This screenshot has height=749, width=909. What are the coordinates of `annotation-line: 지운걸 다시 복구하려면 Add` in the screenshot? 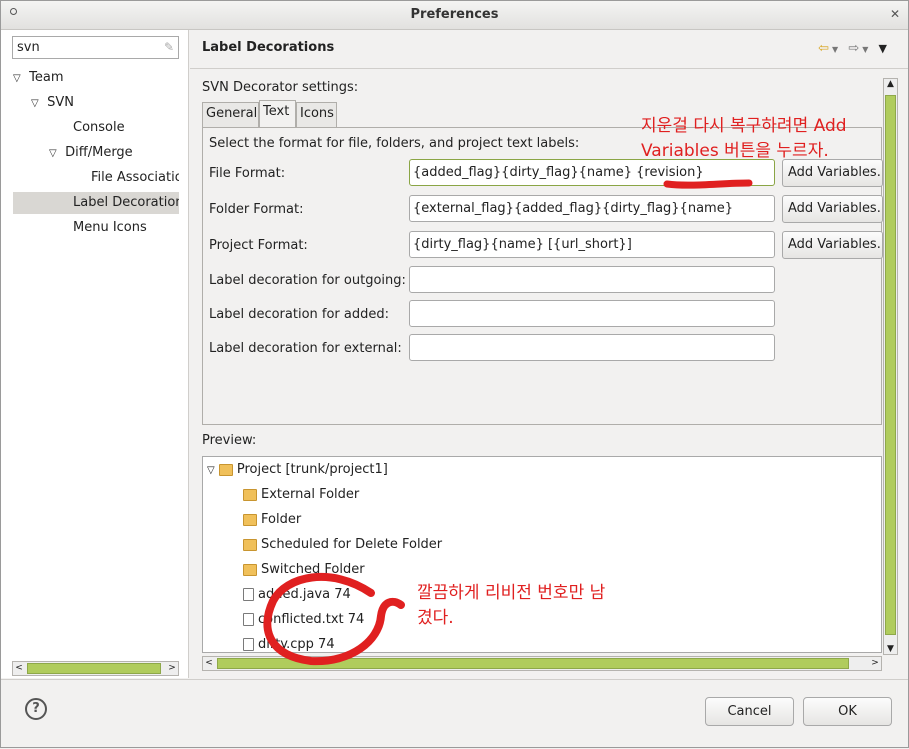 It's located at (744, 126).